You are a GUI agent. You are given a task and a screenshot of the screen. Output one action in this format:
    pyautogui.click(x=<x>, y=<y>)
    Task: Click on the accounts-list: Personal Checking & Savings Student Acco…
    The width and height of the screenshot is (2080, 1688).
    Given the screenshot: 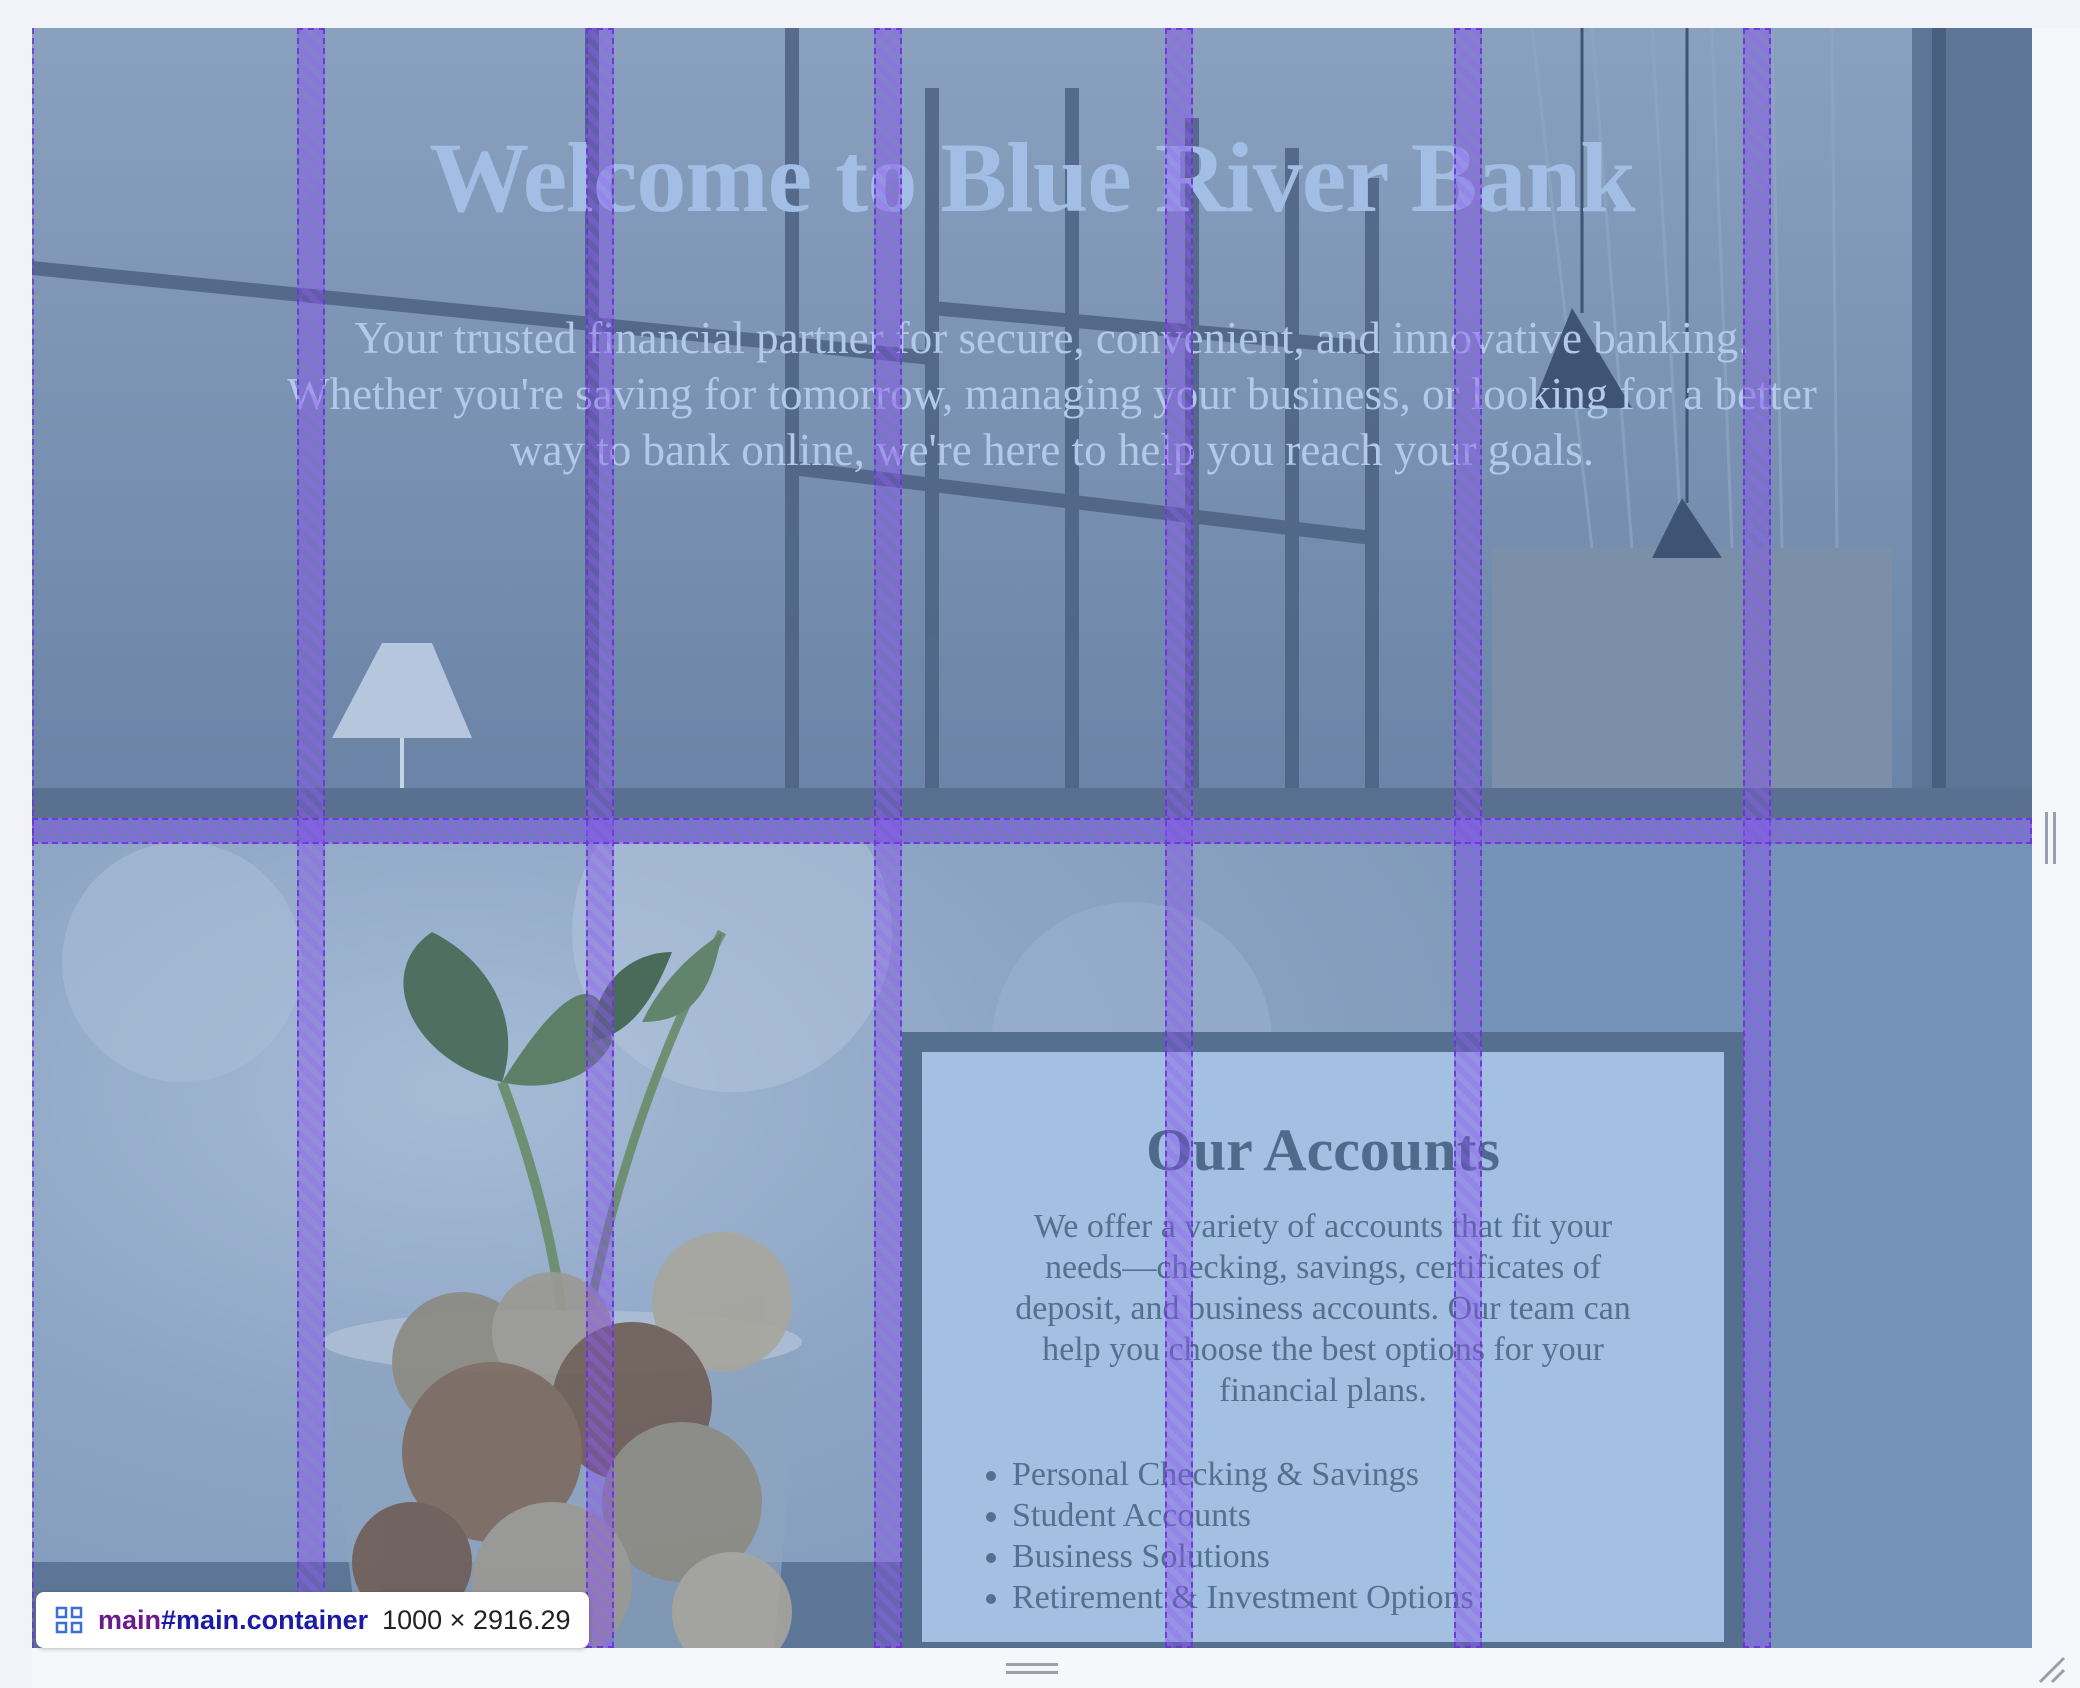 What is the action you would take?
    pyautogui.click(x=1227, y=1536)
    